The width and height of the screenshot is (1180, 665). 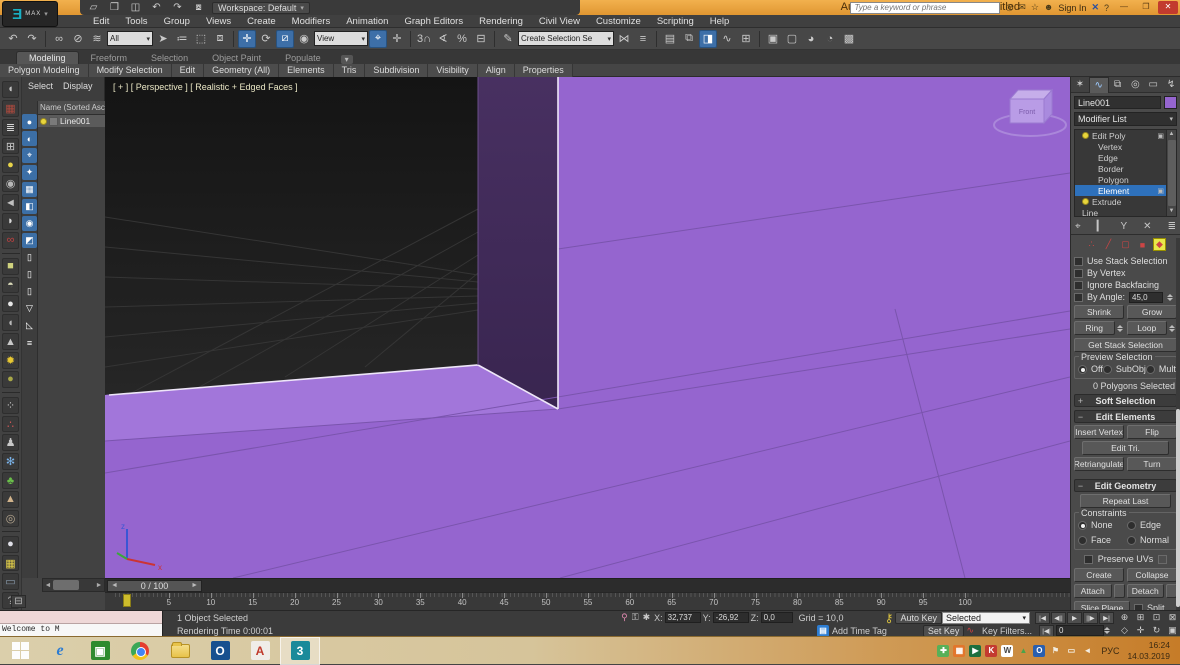 What do you see at coordinates (1080, 630) in the screenshot?
I see `current-frame-field` at bounding box center [1080, 630].